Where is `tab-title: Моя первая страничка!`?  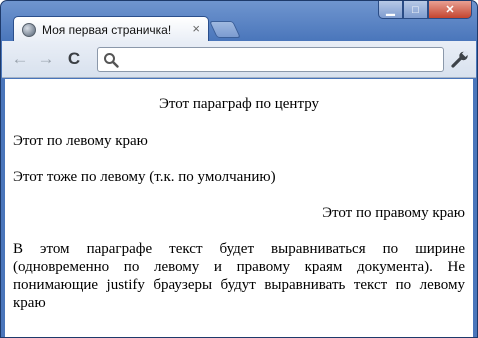 tab-title: Моя первая страничка! is located at coordinates (107, 29).